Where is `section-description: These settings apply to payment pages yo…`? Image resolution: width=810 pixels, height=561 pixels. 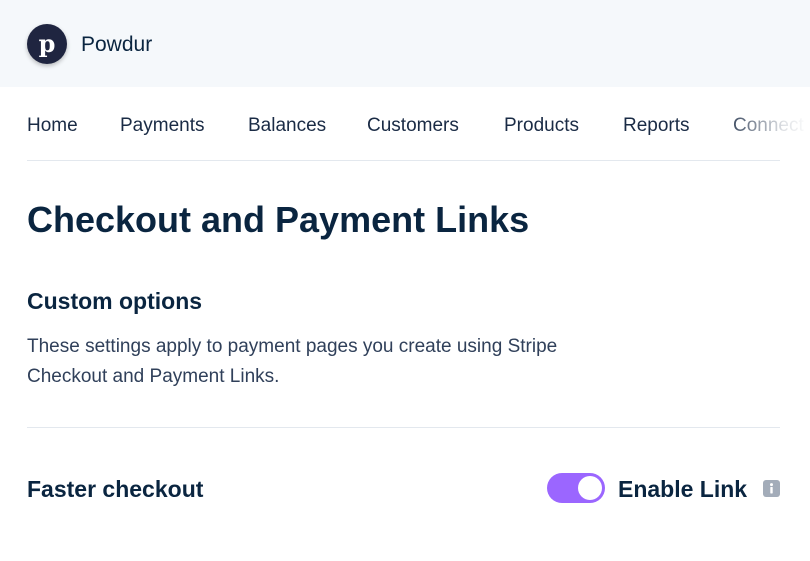
section-description: These settings apply to payment pages yo… is located at coordinates (292, 361).